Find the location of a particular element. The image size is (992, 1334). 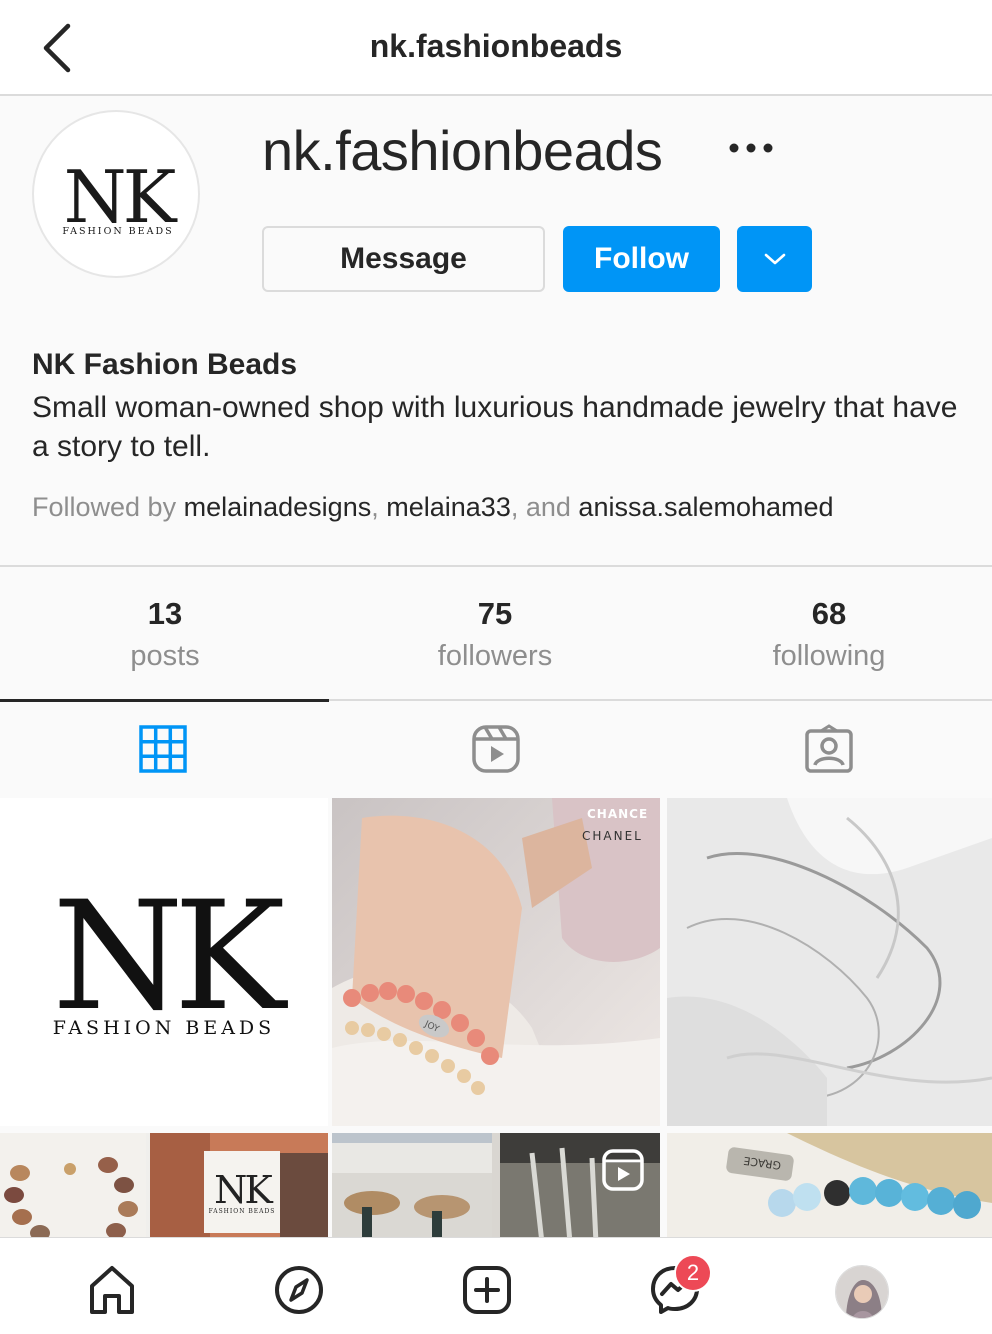

more-options-icon is located at coordinates (752, 148).